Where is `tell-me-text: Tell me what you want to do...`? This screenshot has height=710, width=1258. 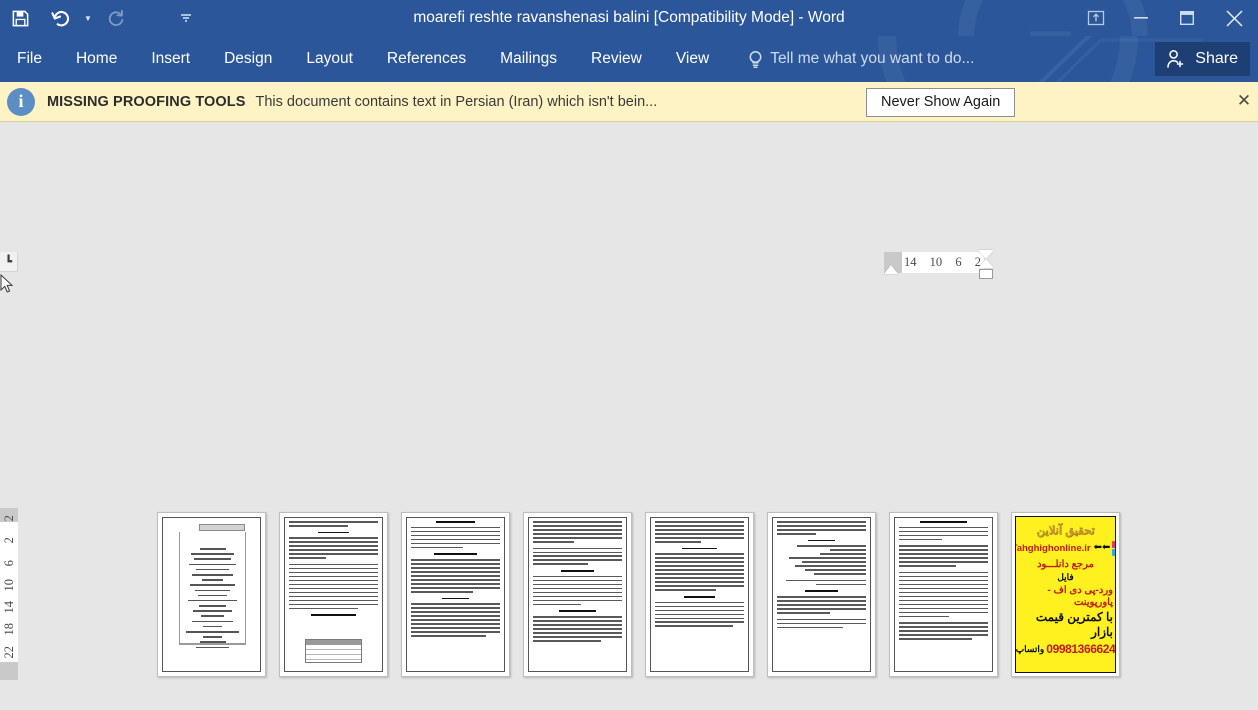 tell-me-text: Tell me what you want to do... is located at coordinates (872, 58).